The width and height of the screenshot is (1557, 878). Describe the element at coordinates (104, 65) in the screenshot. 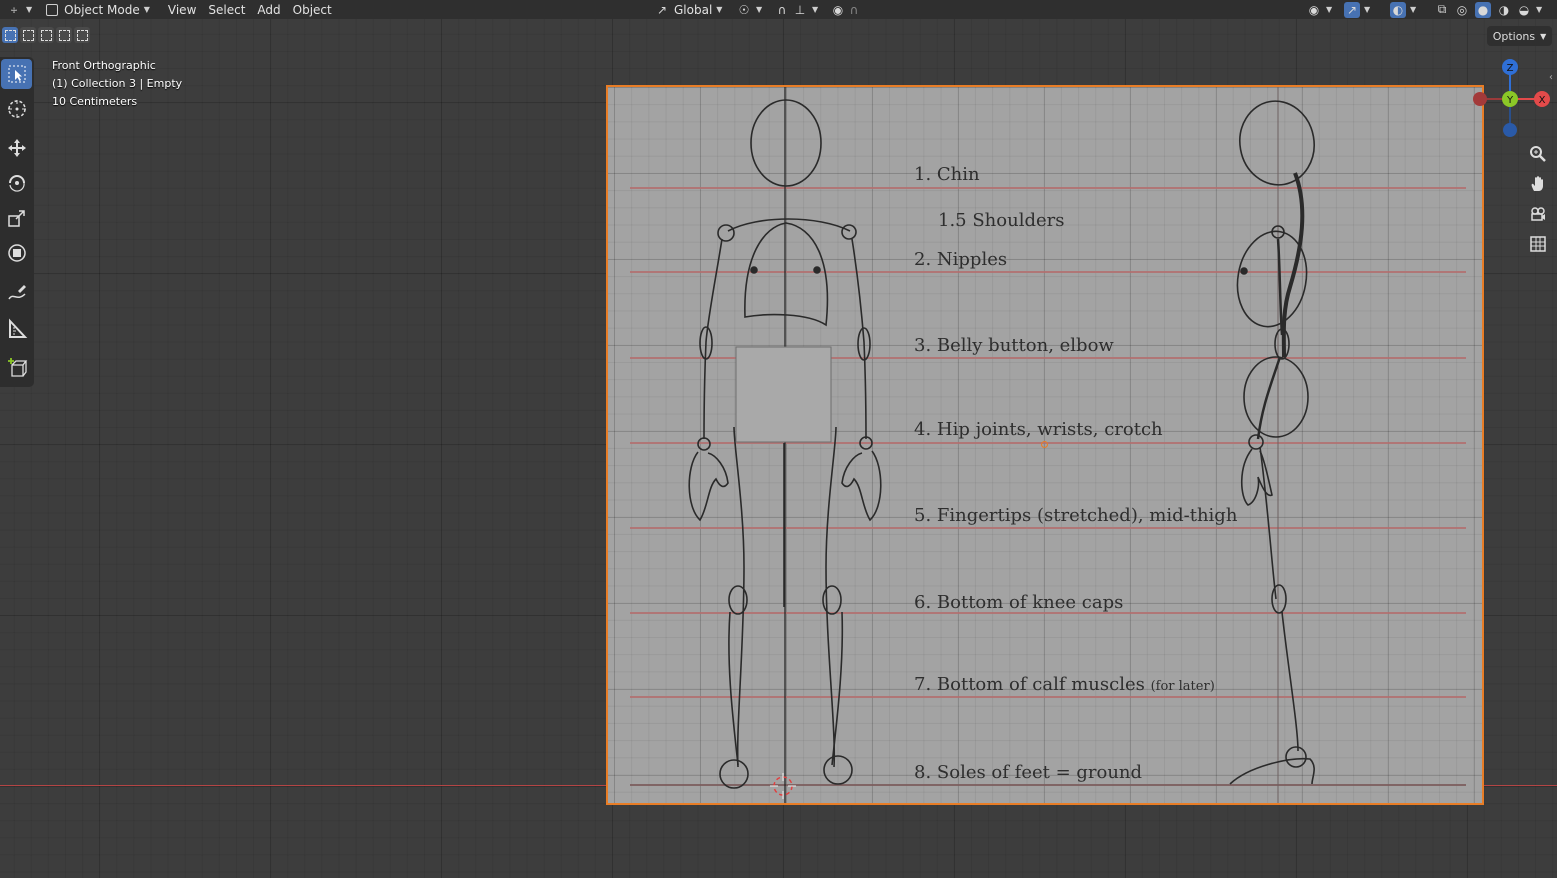

I see `view-name: Front Orthographic` at that location.